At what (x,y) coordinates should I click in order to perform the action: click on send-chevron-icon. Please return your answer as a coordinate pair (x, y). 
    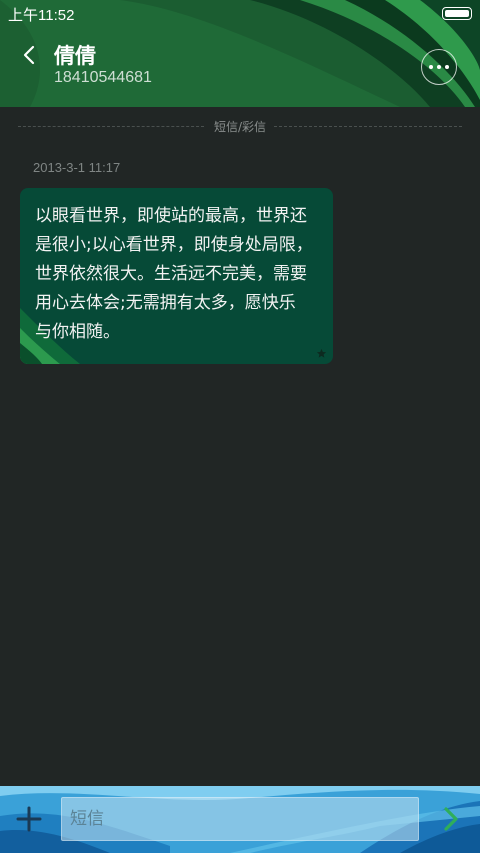
    Looking at the image, I should click on (451, 819).